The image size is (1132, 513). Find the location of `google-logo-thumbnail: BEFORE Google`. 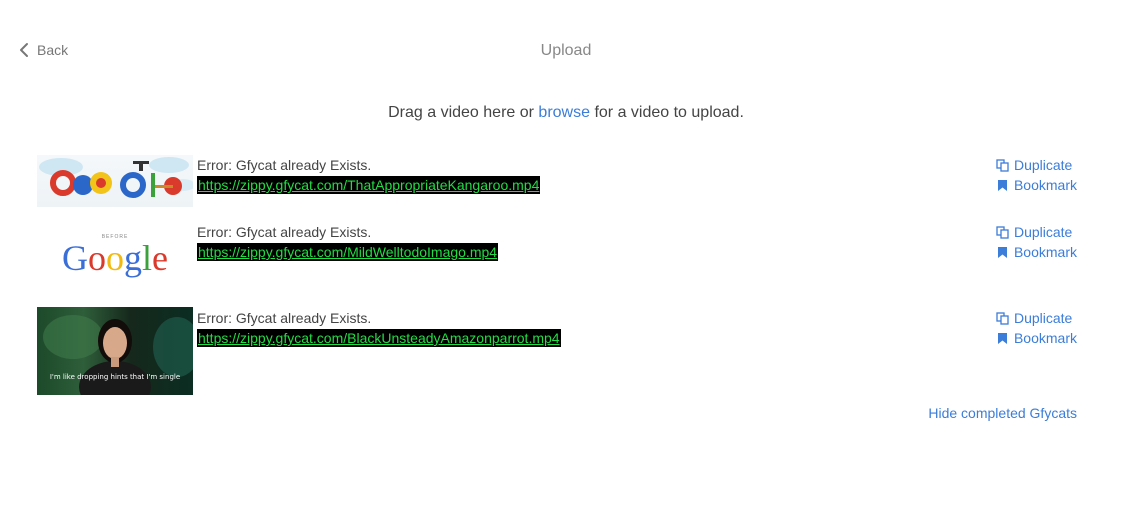

google-logo-thumbnail: BEFORE Google is located at coordinates (115, 263).